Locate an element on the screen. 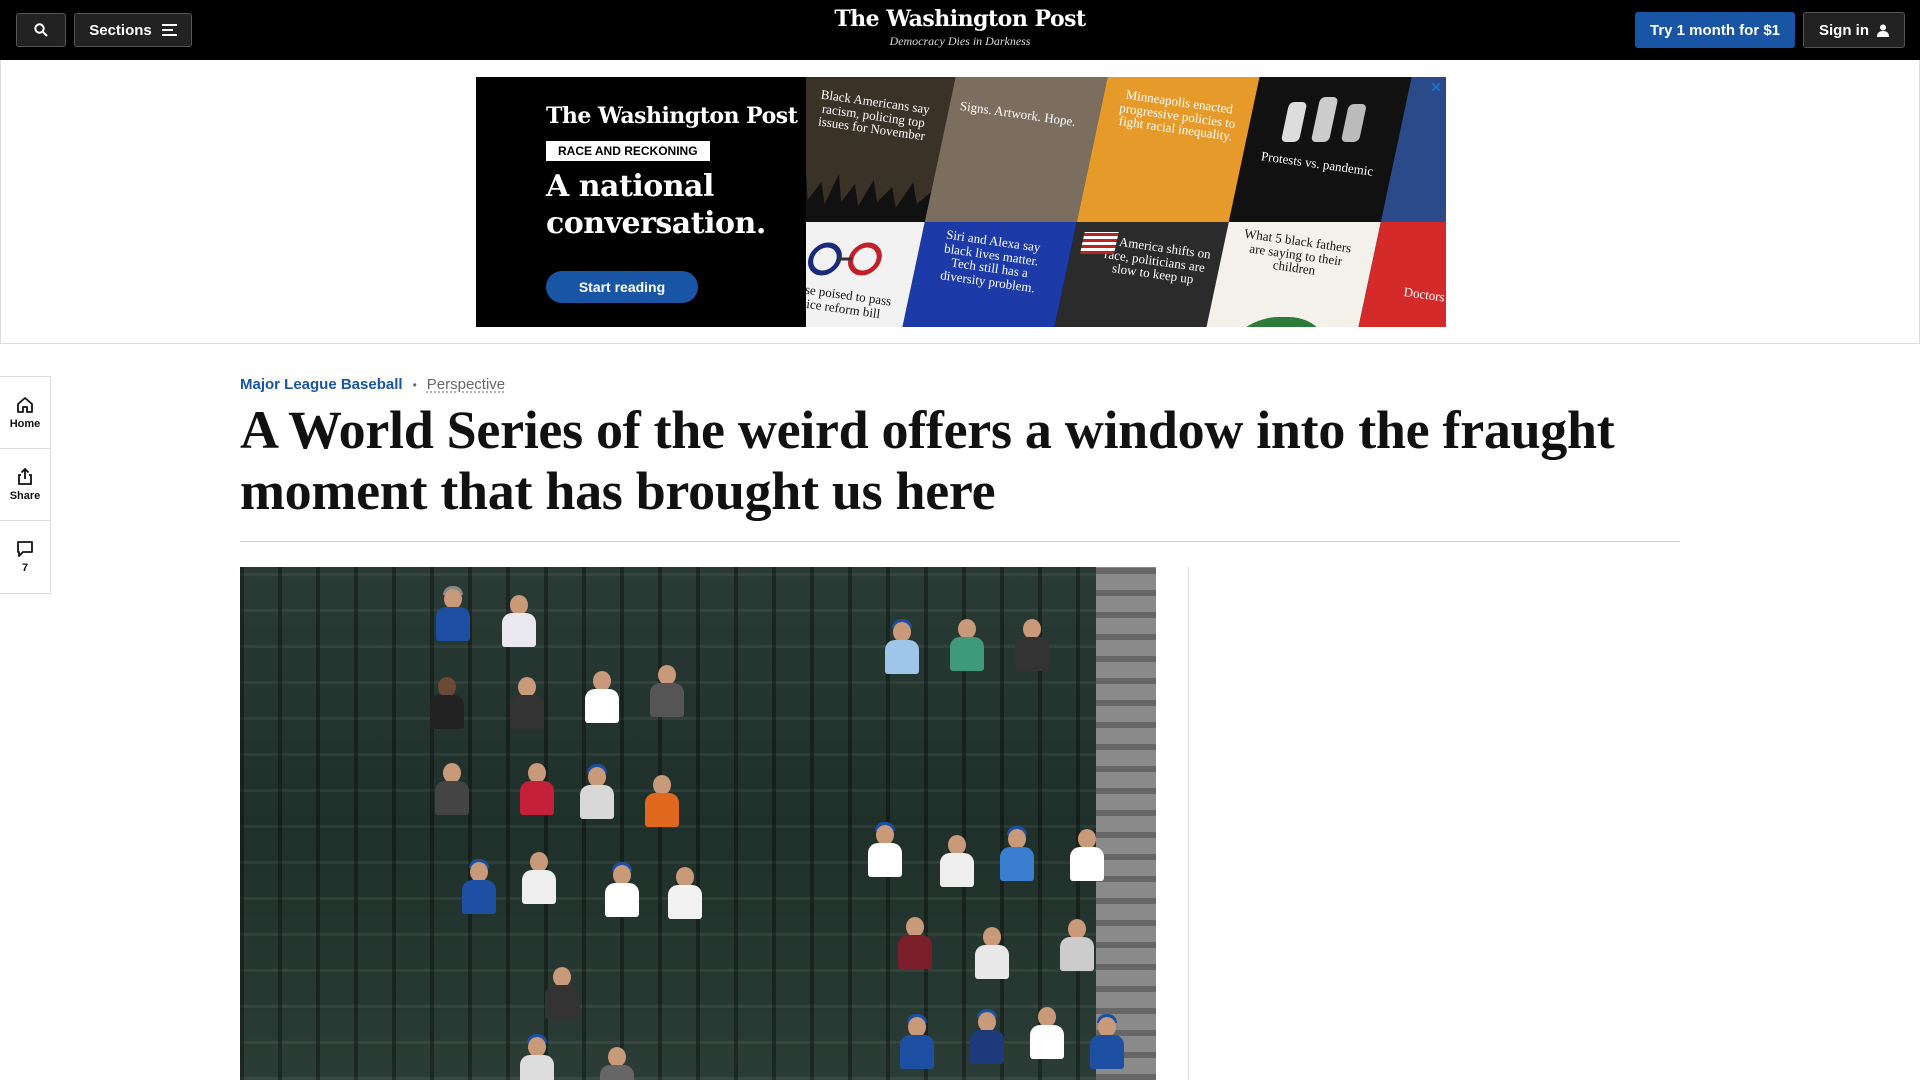 Image resolution: width=1920 pixels, height=1080 pixels. site-logo: The Washington Post is located at coordinates (960, 19).